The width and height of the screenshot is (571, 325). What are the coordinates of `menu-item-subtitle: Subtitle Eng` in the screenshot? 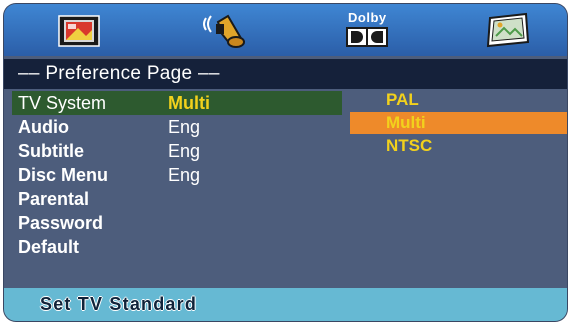 It's located at (177, 151).